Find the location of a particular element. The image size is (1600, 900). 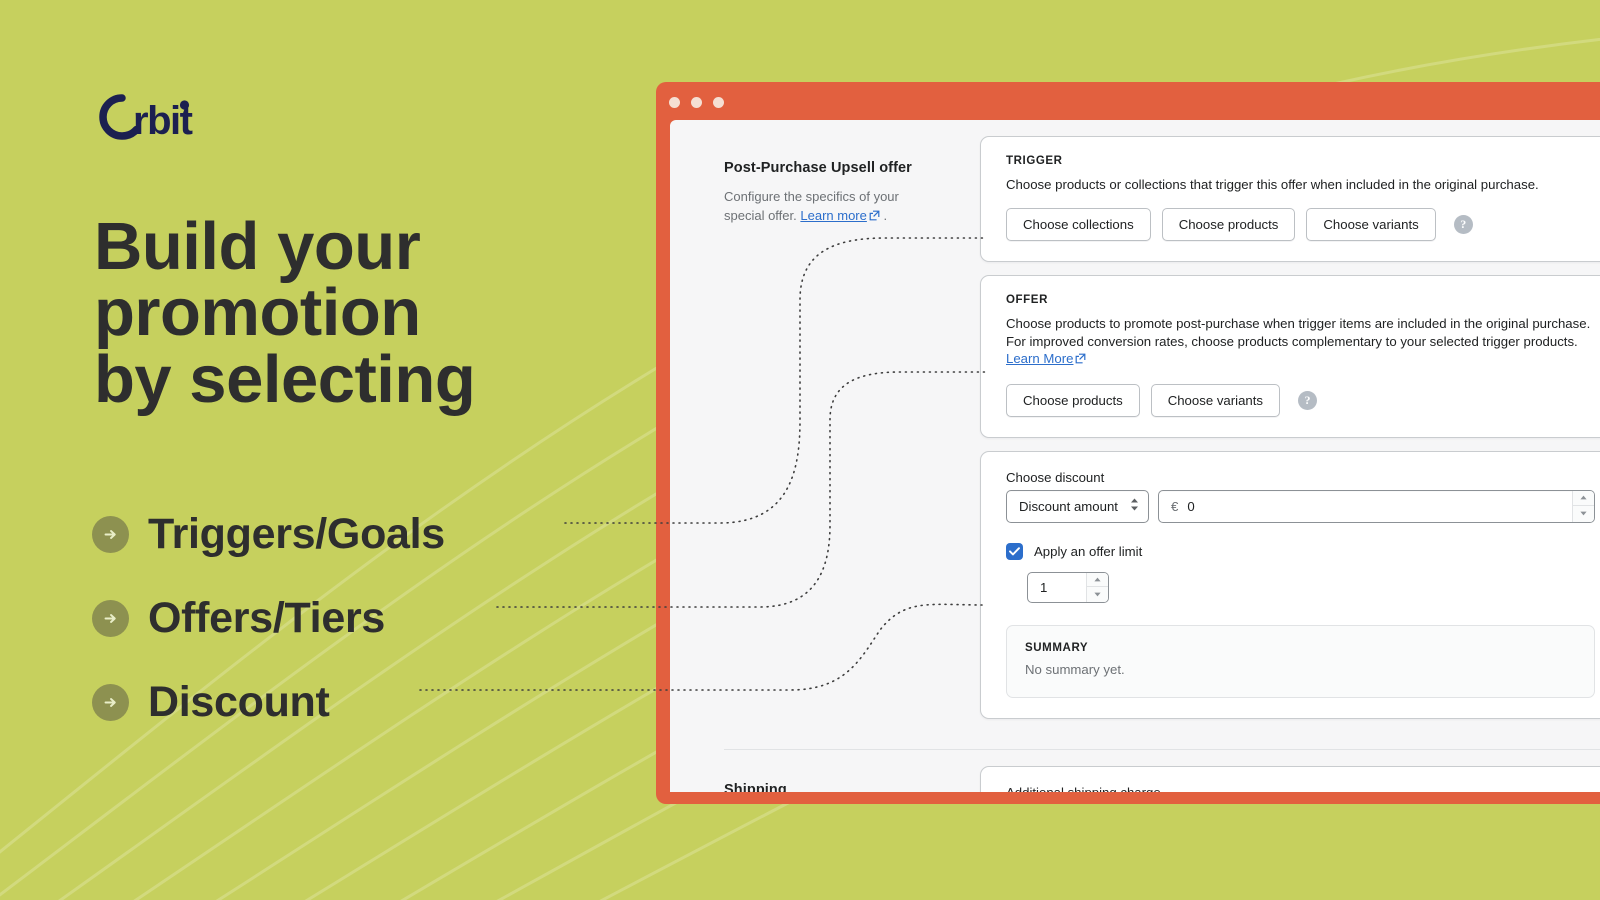

list-item-triggers-goals: Triggers/Goals is located at coordinates (372, 534).